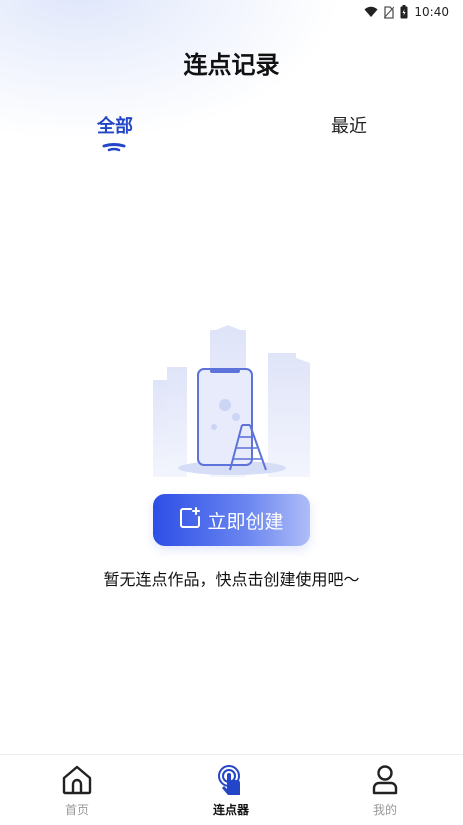 This screenshot has height=825, width=463. I want to click on tab-all: 全部, so click(115, 125).